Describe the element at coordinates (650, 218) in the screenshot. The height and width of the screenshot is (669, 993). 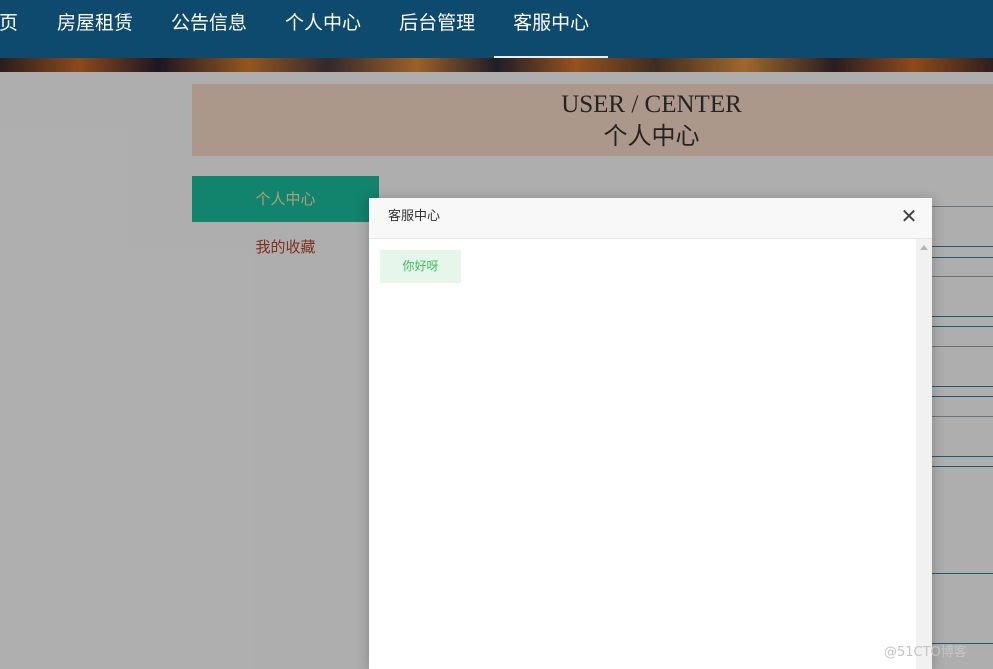
I see `dialog-header: 客服中心 ✕` at that location.